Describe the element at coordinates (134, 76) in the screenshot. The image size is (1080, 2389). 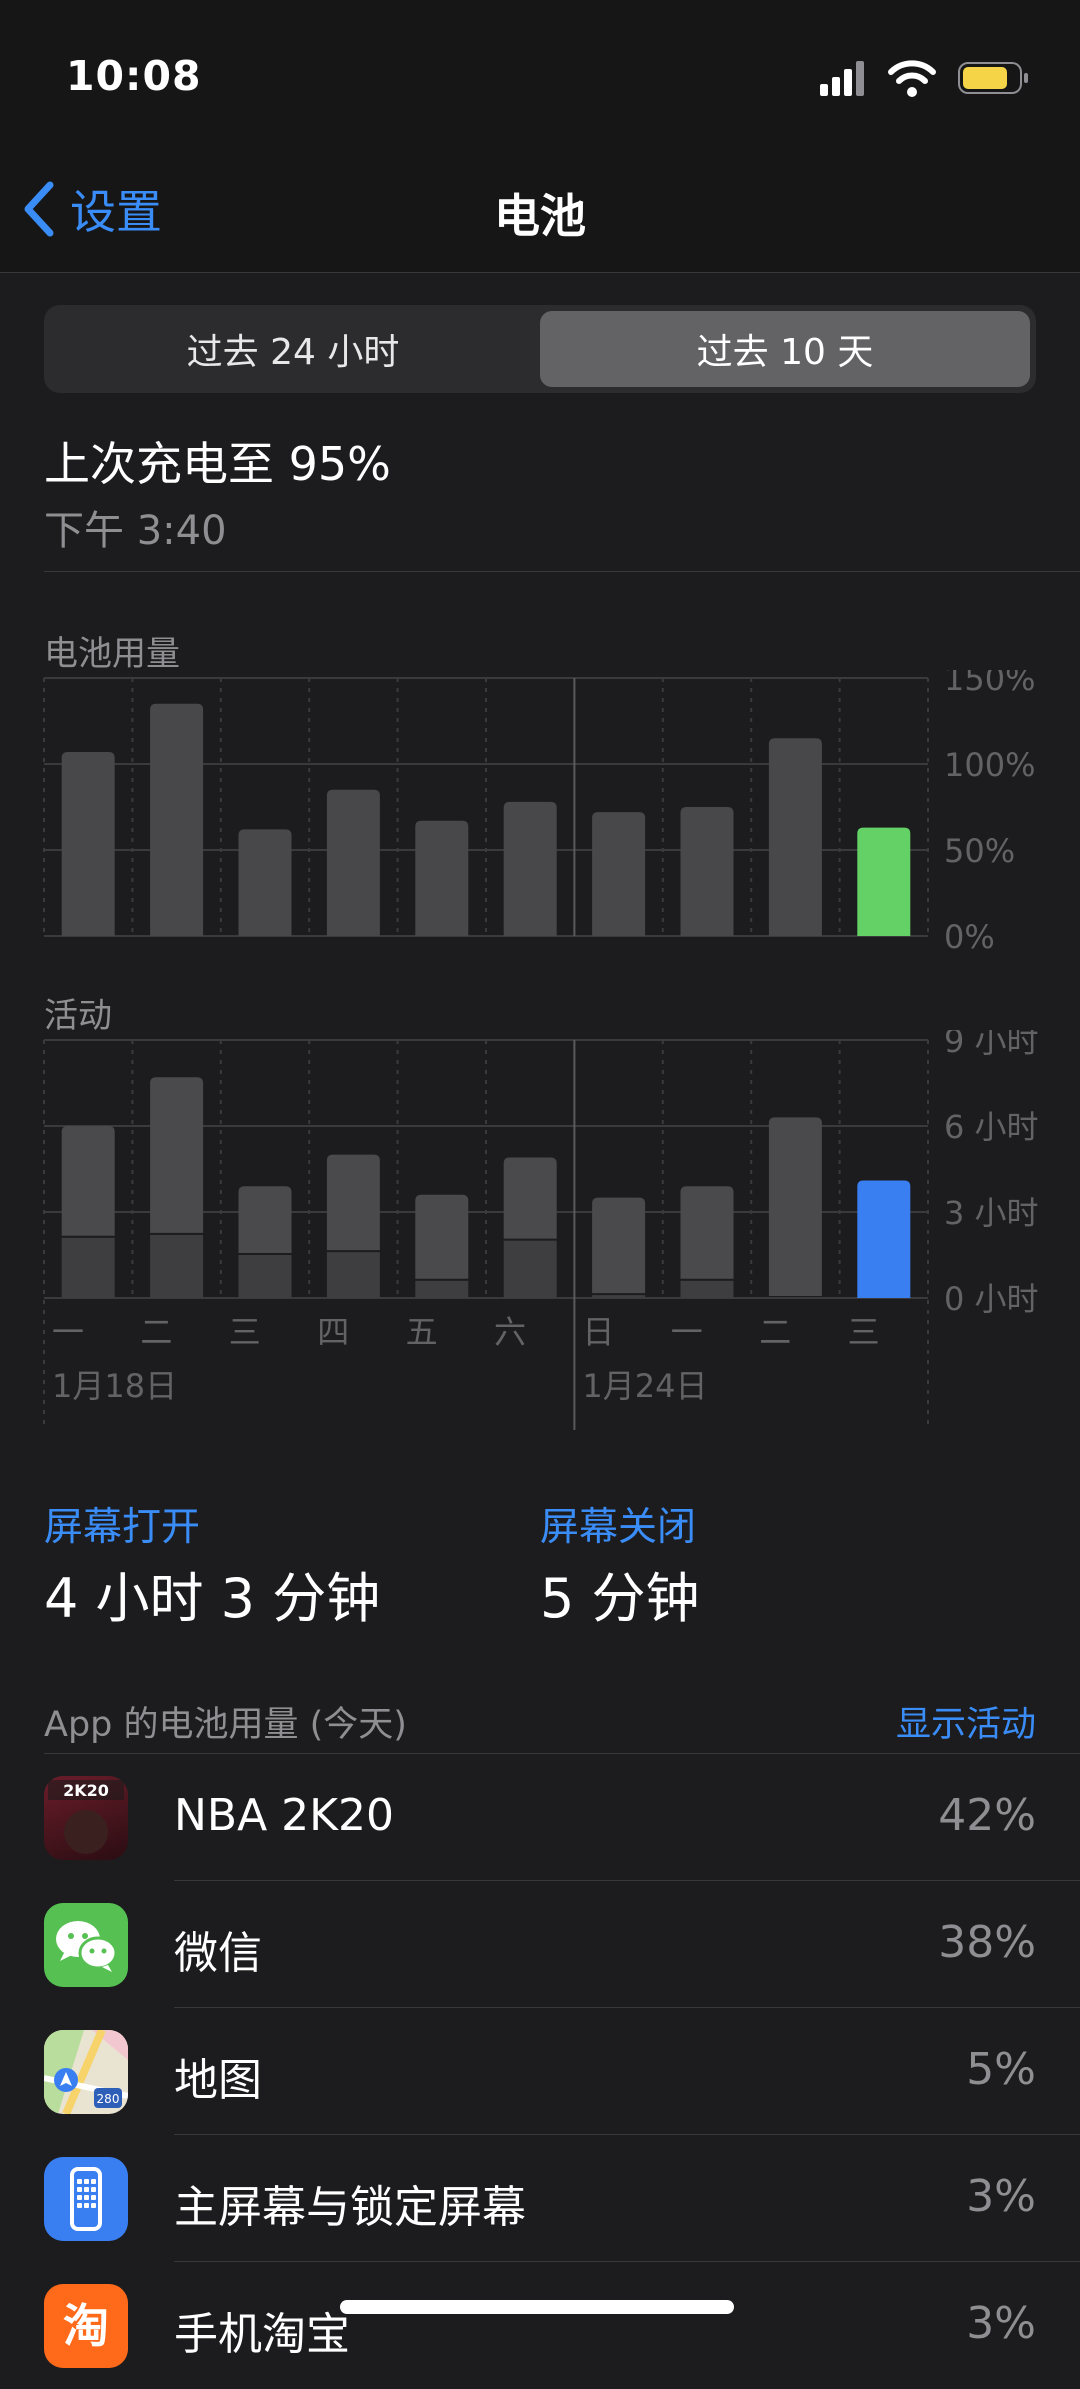
I see `status-time: 10:08` at that location.